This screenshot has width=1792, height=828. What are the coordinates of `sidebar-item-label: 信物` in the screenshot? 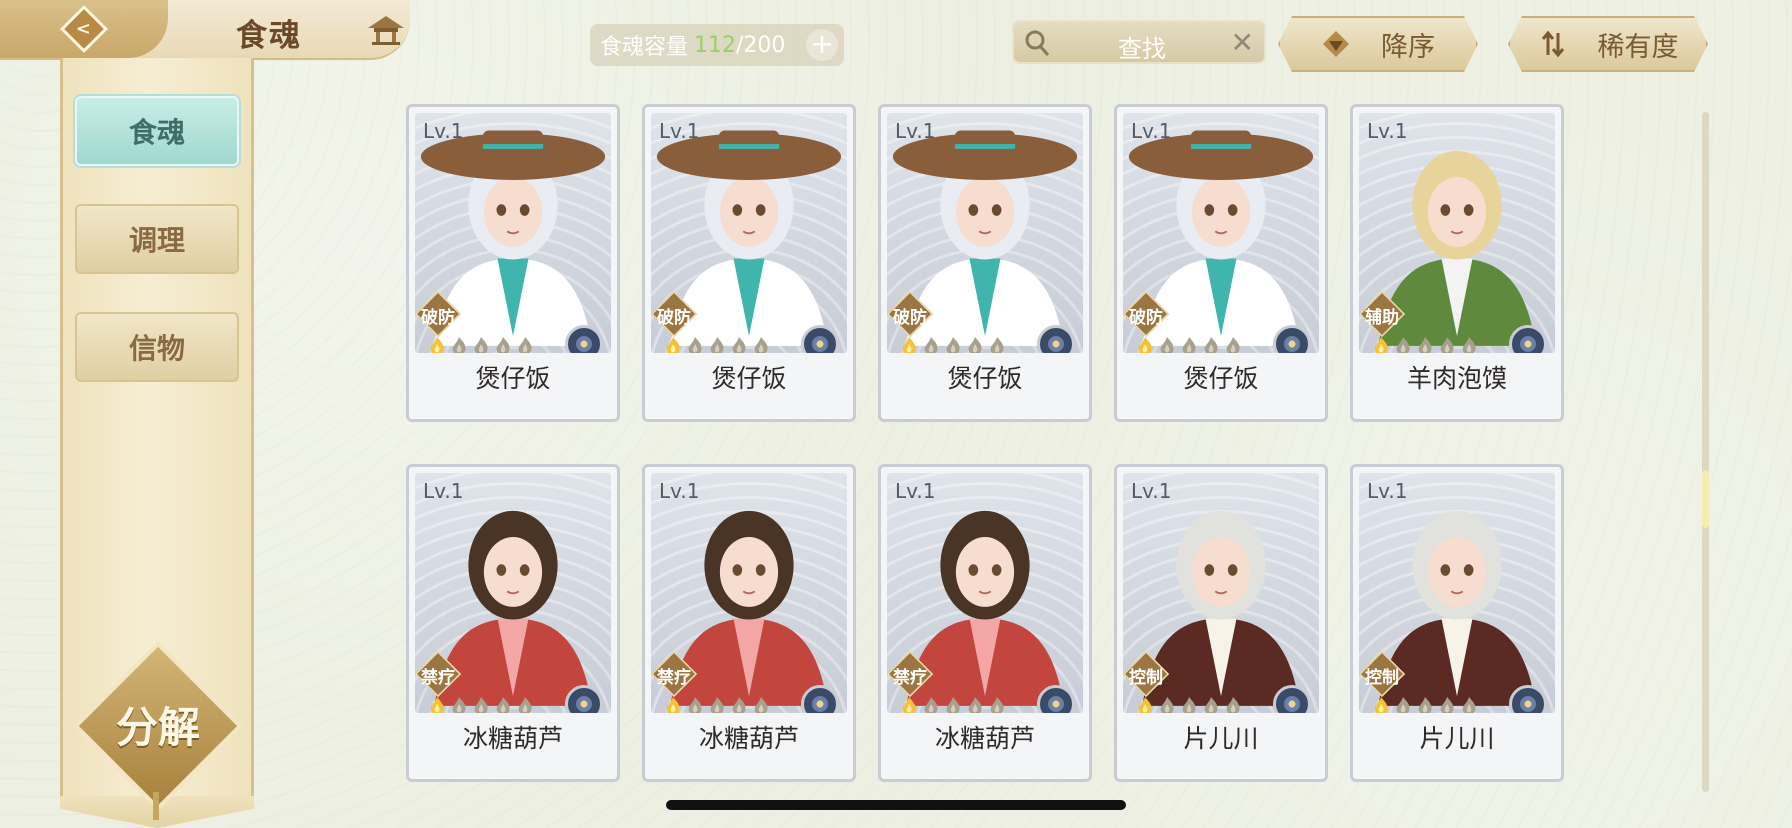 It's located at (156, 348).